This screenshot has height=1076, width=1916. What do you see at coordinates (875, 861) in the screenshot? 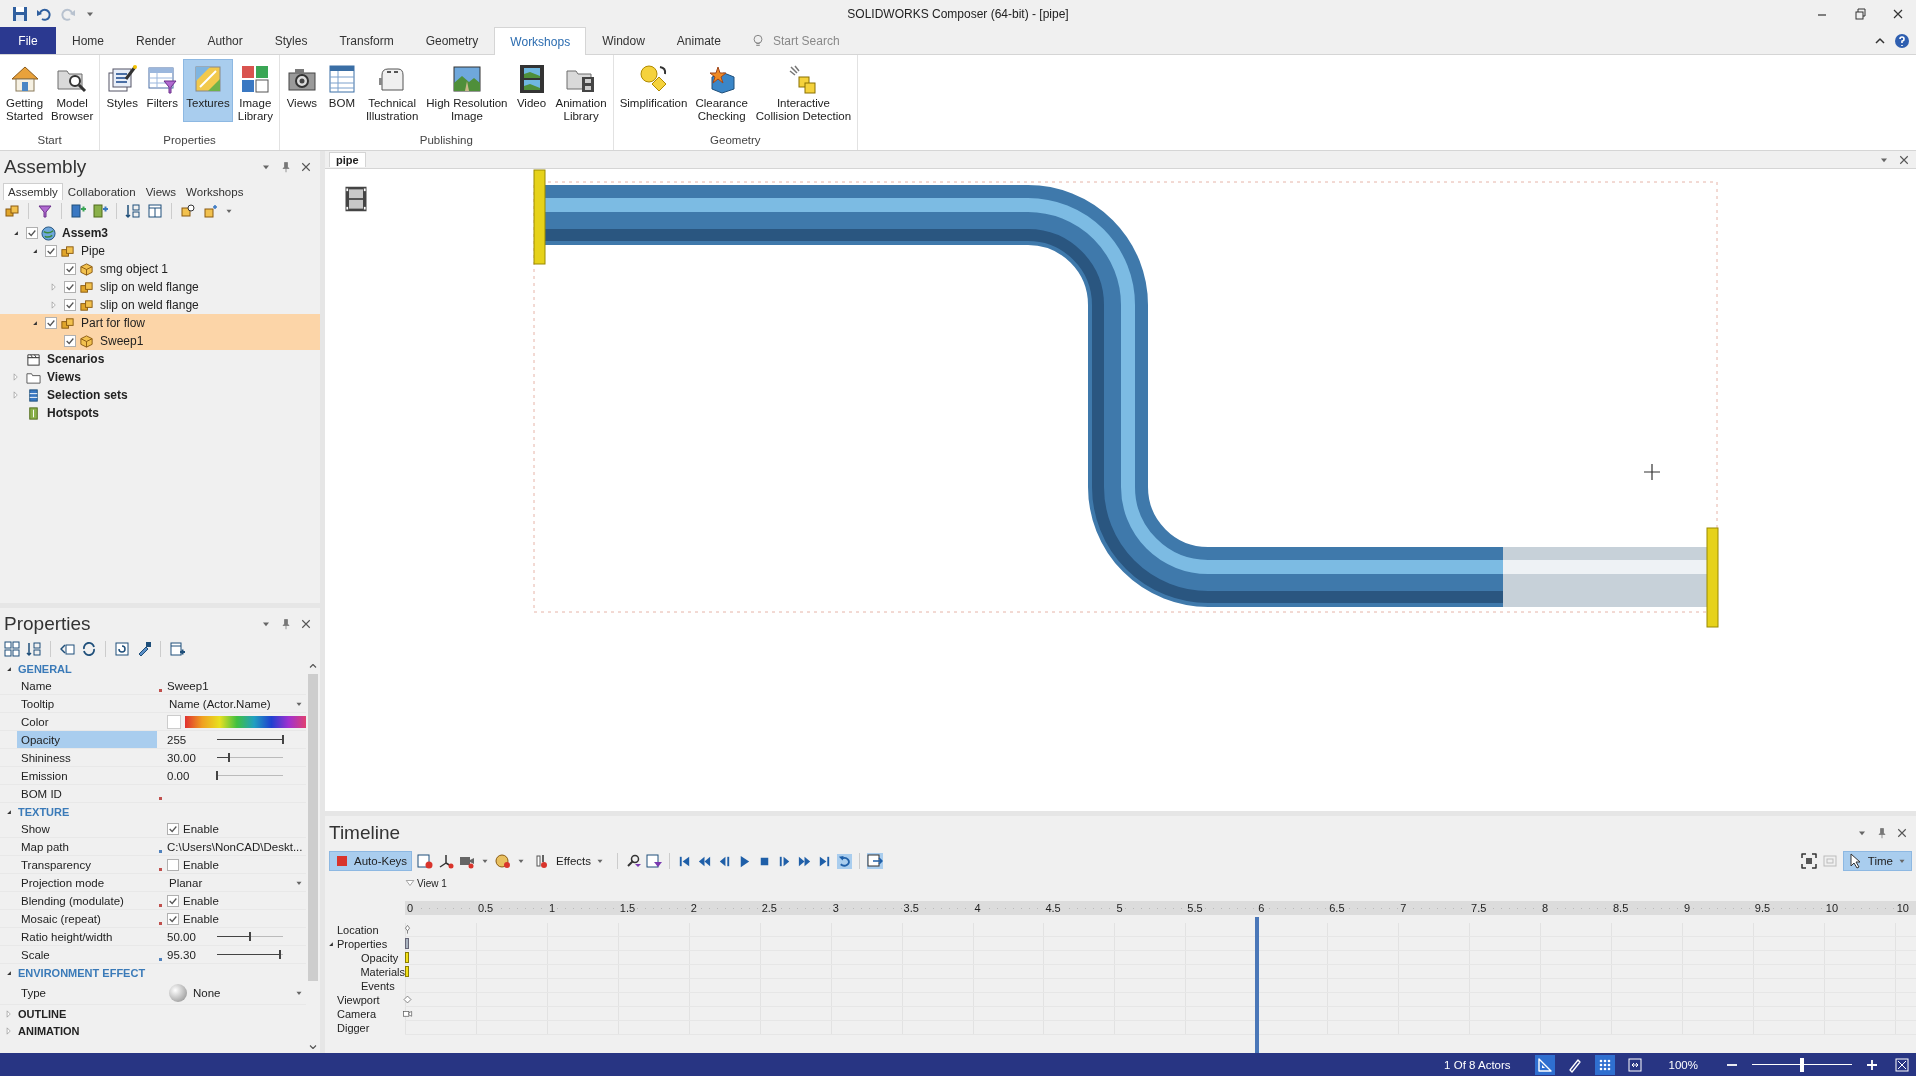
I see `export-icon` at bounding box center [875, 861].